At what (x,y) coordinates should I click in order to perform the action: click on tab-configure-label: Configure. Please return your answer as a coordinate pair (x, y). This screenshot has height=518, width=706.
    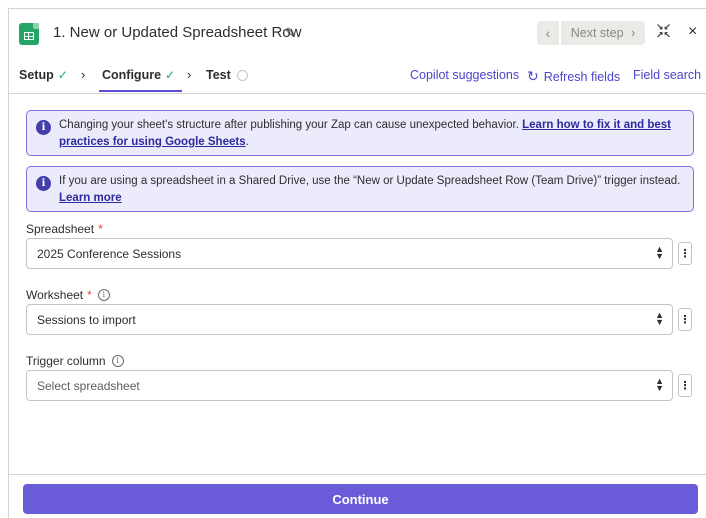
    Looking at the image, I should click on (132, 75).